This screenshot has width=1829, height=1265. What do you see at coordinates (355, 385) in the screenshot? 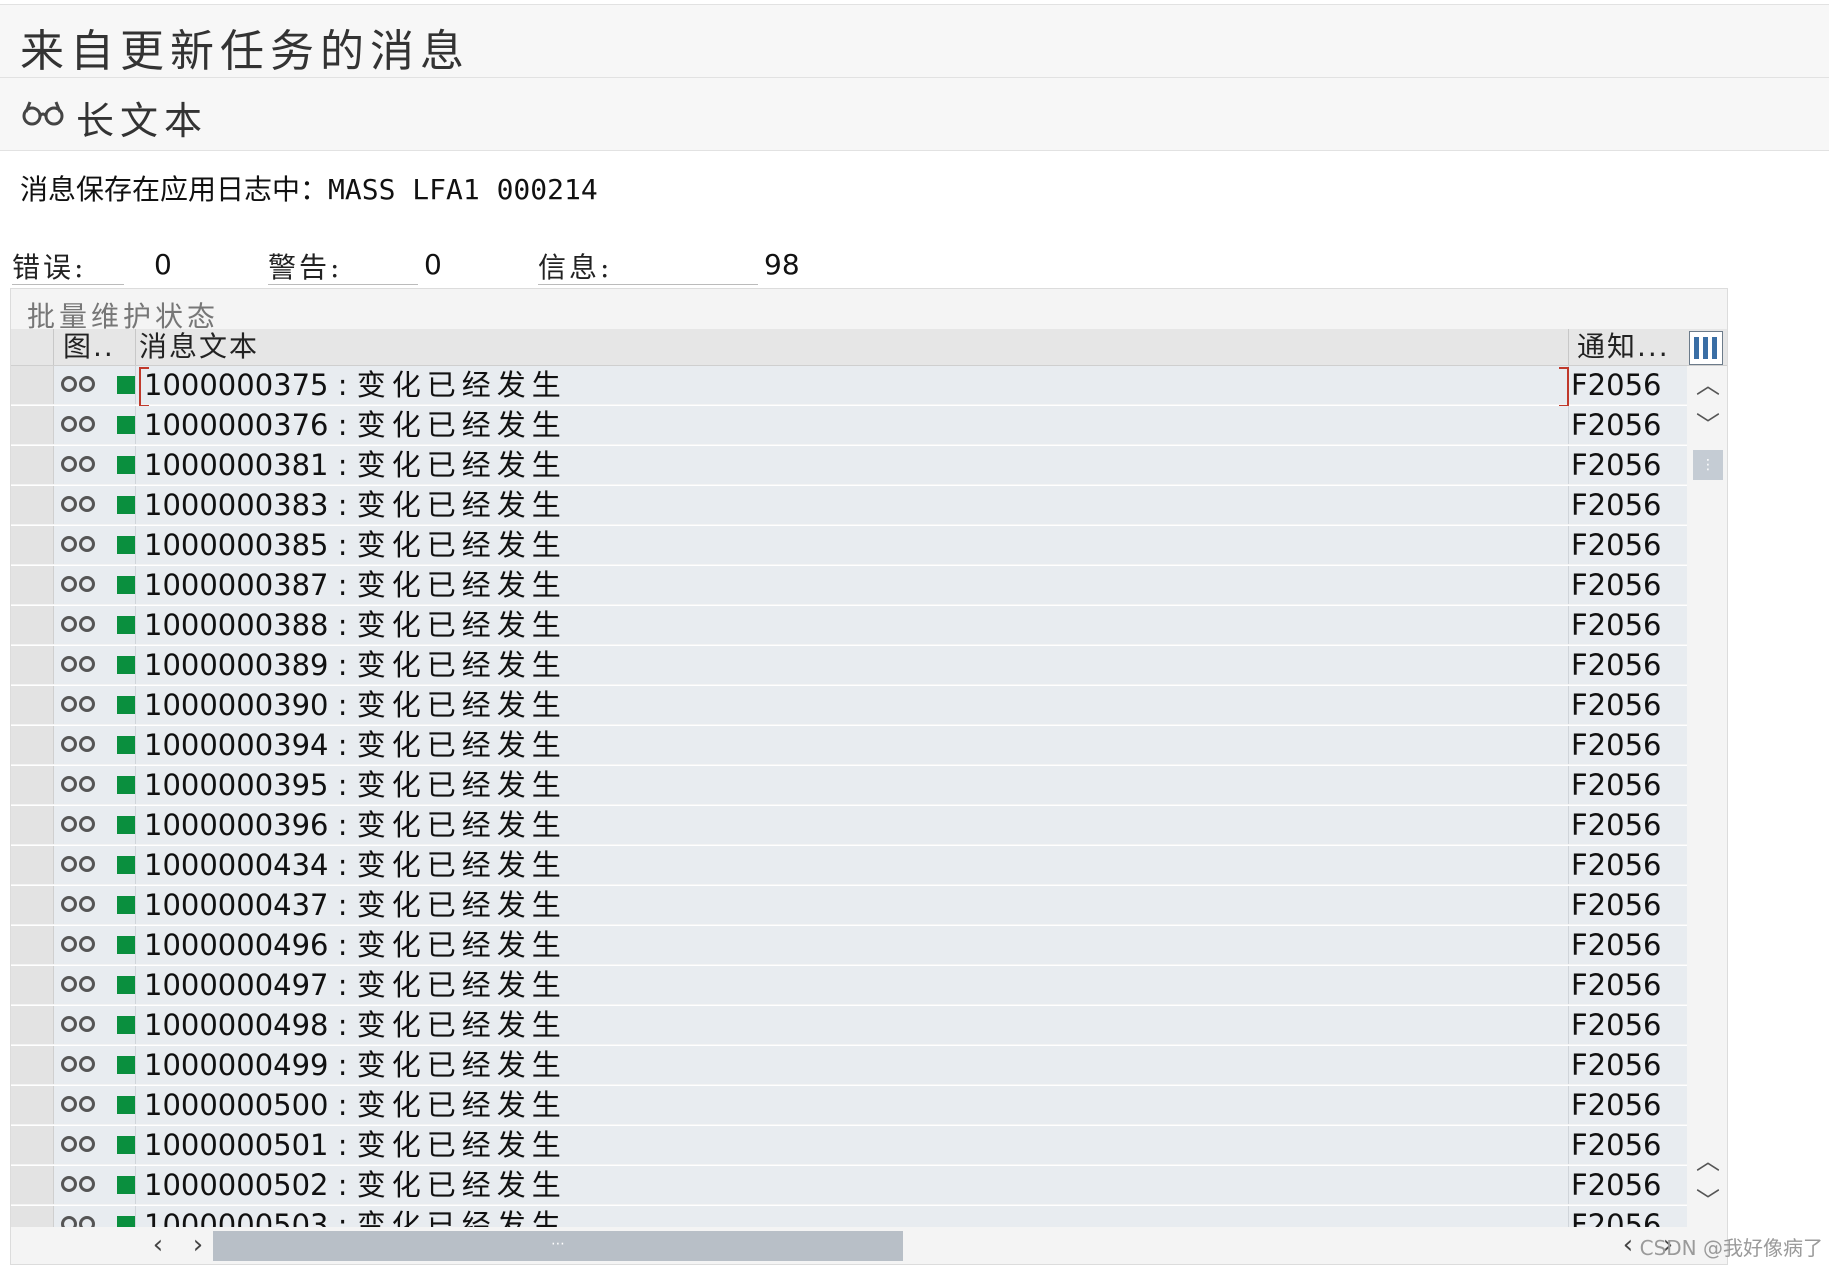
I see `message-text: 1000000375 : 变化已经发生` at bounding box center [355, 385].